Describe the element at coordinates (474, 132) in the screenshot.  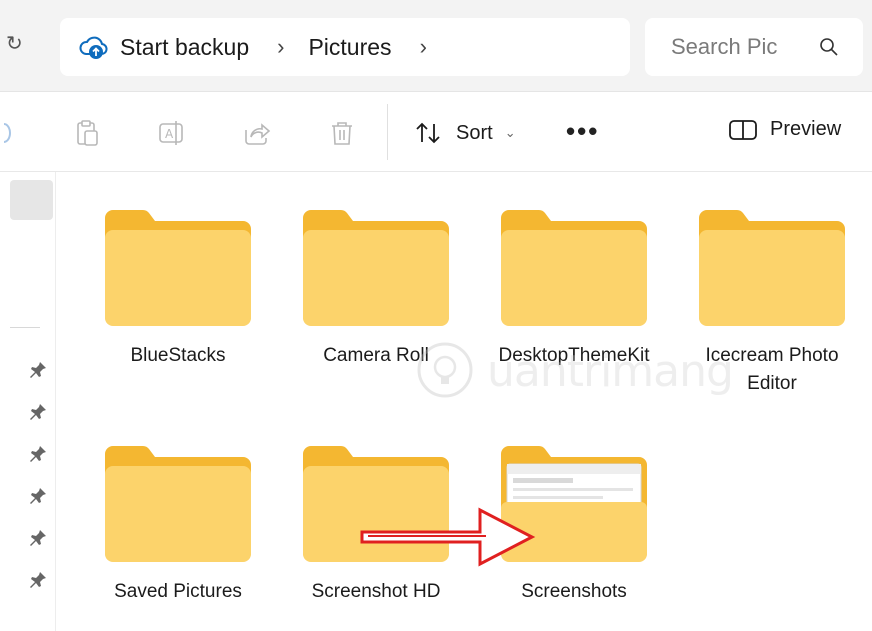
I see `sort-label: Sort` at that location.